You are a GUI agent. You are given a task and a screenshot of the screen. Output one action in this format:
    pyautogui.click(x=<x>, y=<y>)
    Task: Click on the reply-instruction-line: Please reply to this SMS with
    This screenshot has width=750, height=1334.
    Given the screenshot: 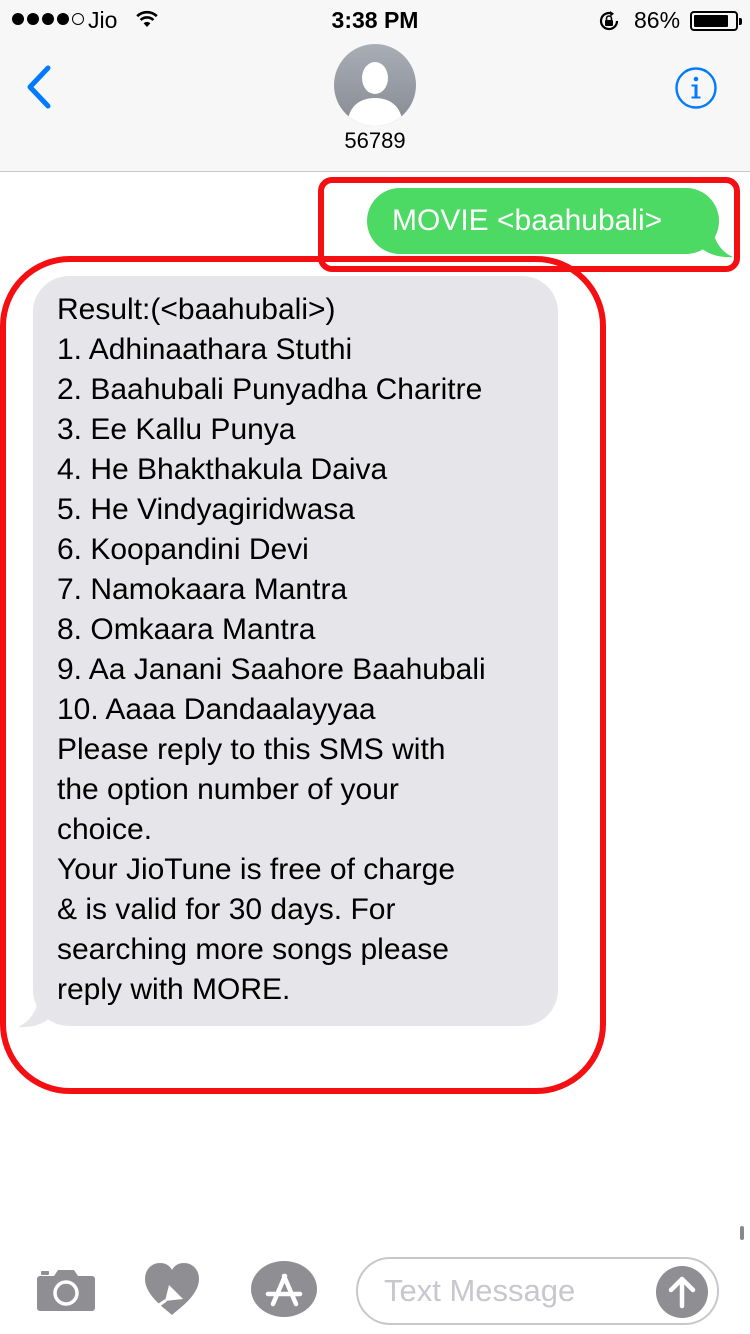 What is the action you would take?
    pyautogui.click(x=251, y=749)
    